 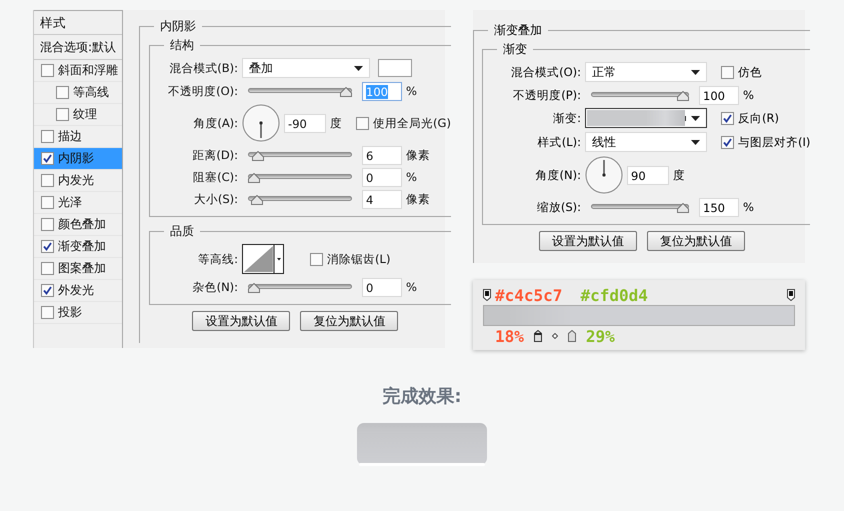 I want to click on blend-dropdown: 线性, so click(x=646, y=142).